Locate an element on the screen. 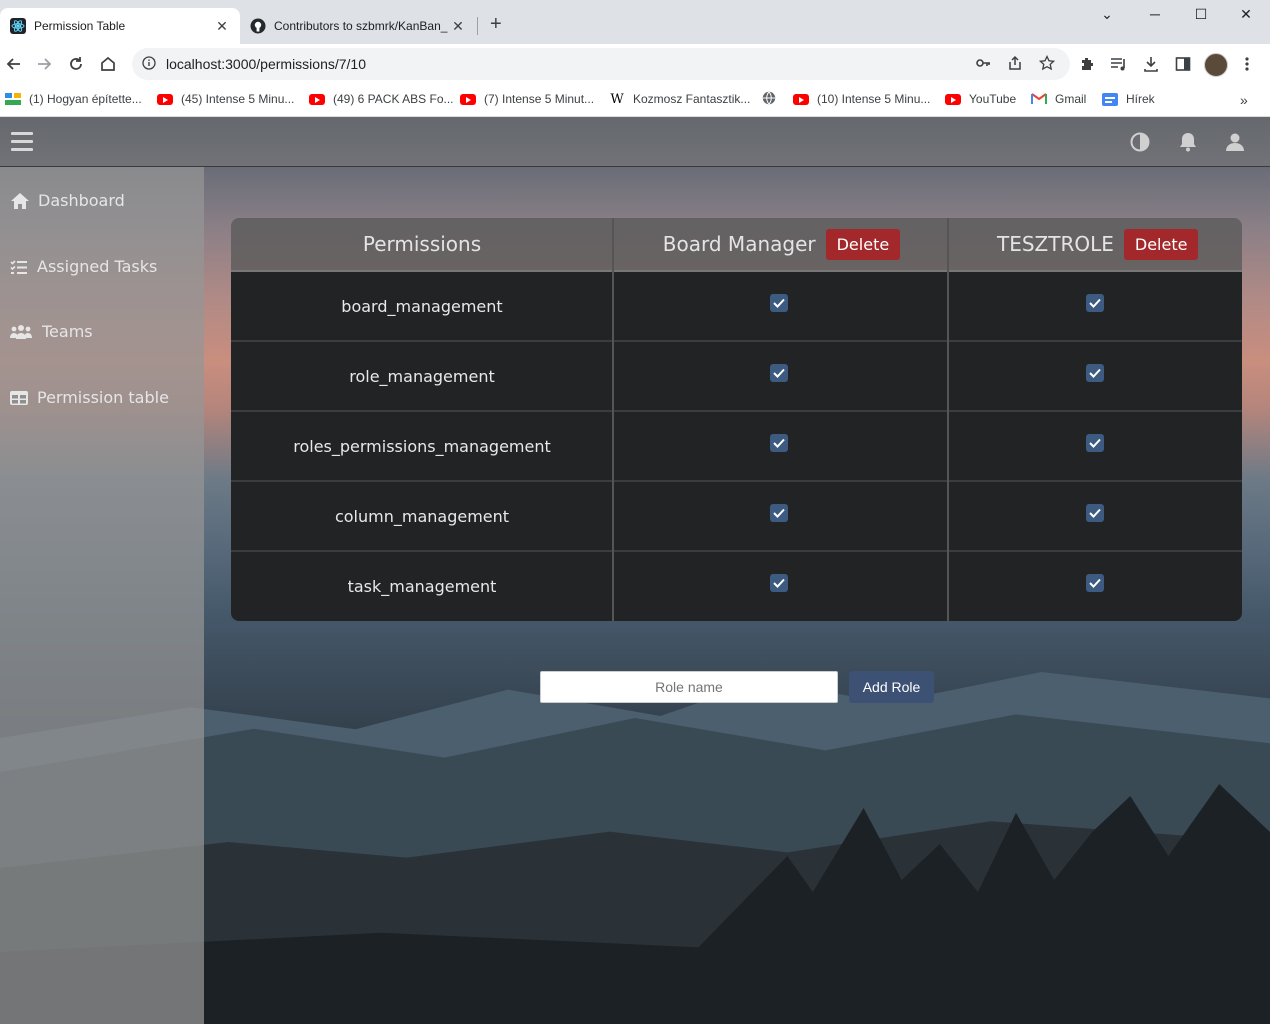  chevron-down-icon: ⌄ is located at coordinates (1107, 14).